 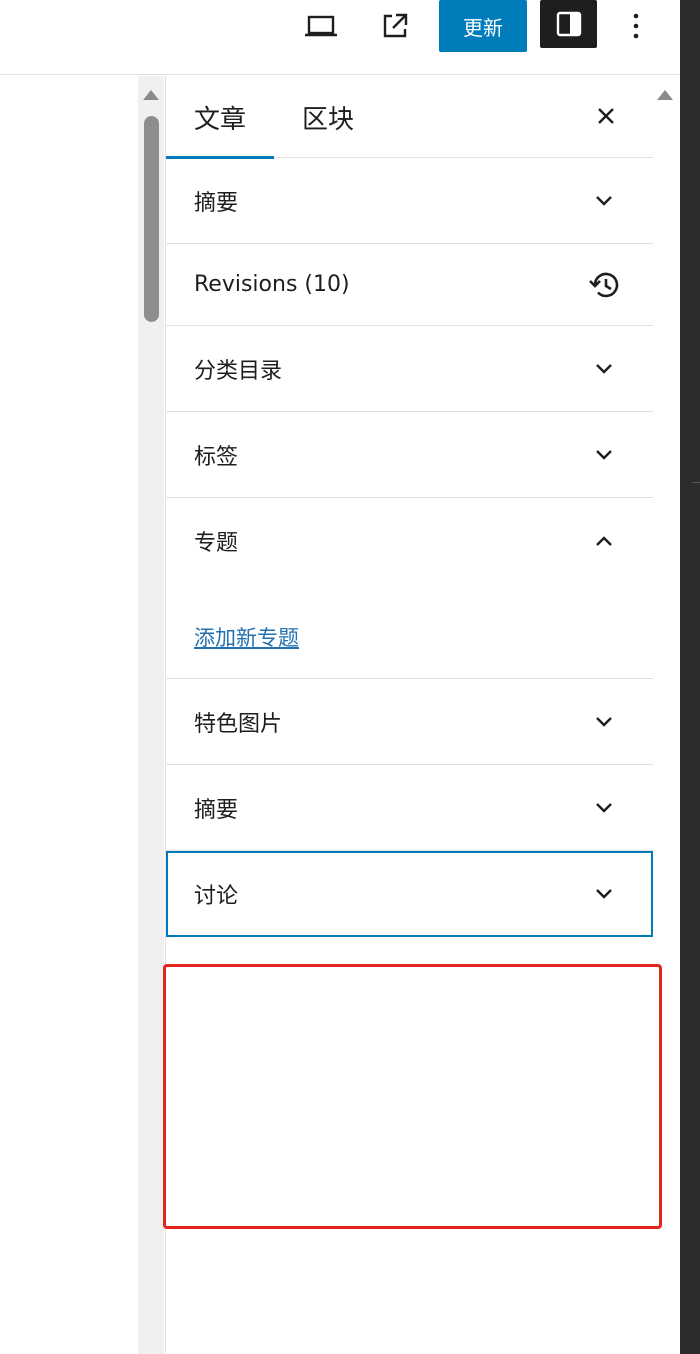 I want to click on panel-revisions: Revisions (10), so click(x=409, y=285).